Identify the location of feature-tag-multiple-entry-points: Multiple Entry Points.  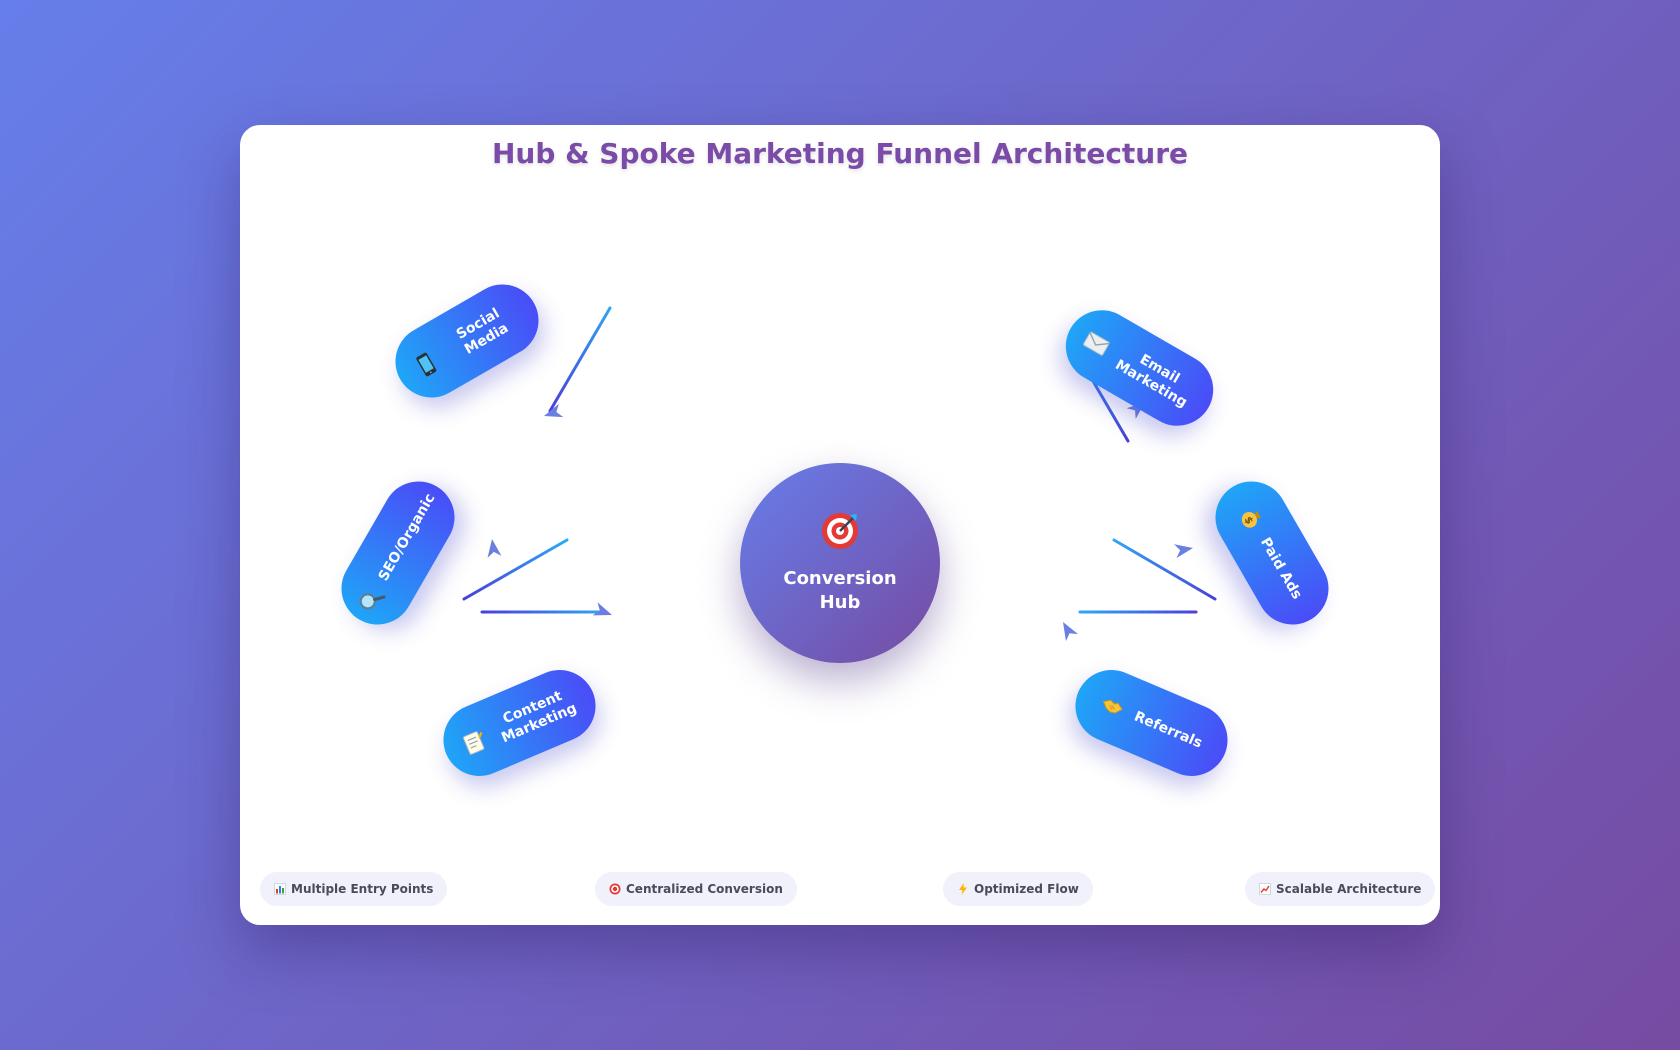
(354, 889).